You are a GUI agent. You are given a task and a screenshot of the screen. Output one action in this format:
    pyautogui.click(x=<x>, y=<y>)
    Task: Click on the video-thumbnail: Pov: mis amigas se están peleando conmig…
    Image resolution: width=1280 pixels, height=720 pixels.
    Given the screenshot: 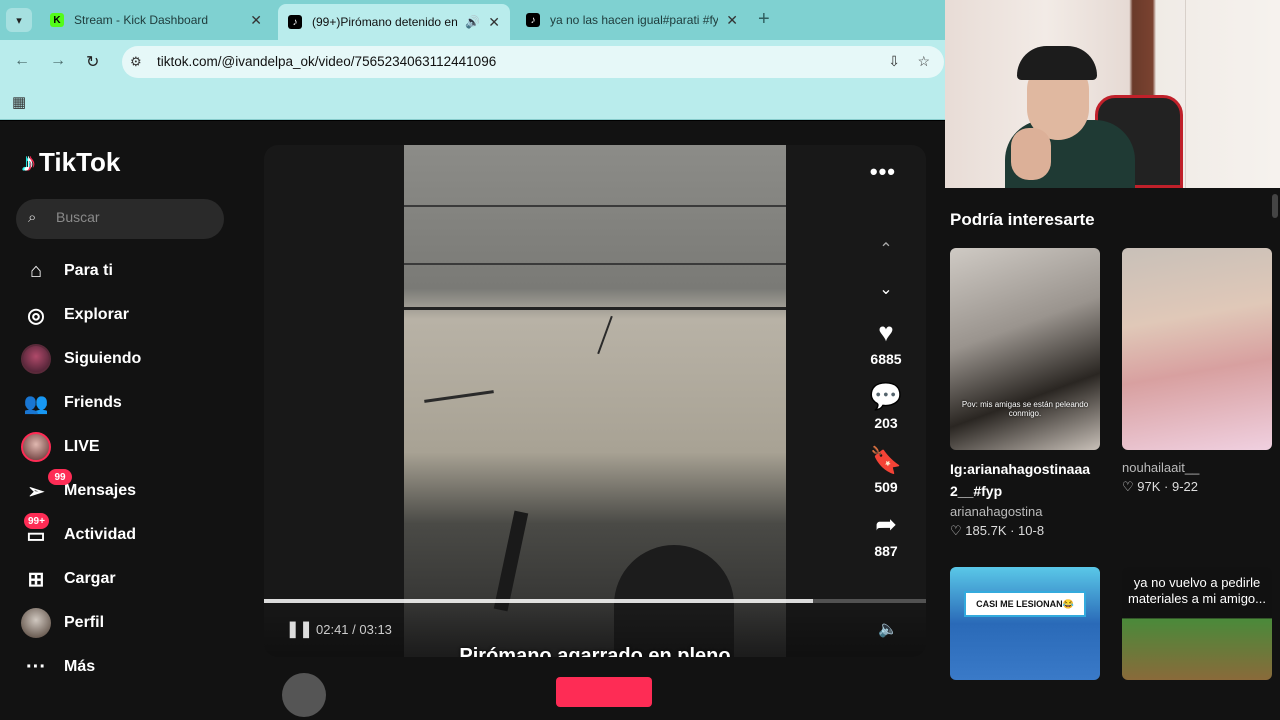 What is the action you would take?
    pyautogui.click(x=1025, y=349)
    